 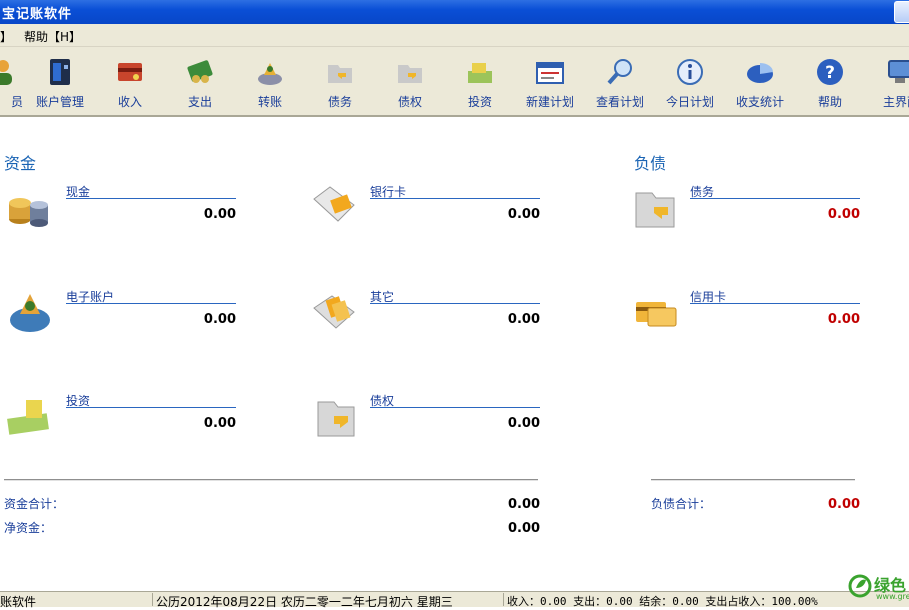 I want to click on account-cash: 现金 0.00, so click(x=124, y=218).